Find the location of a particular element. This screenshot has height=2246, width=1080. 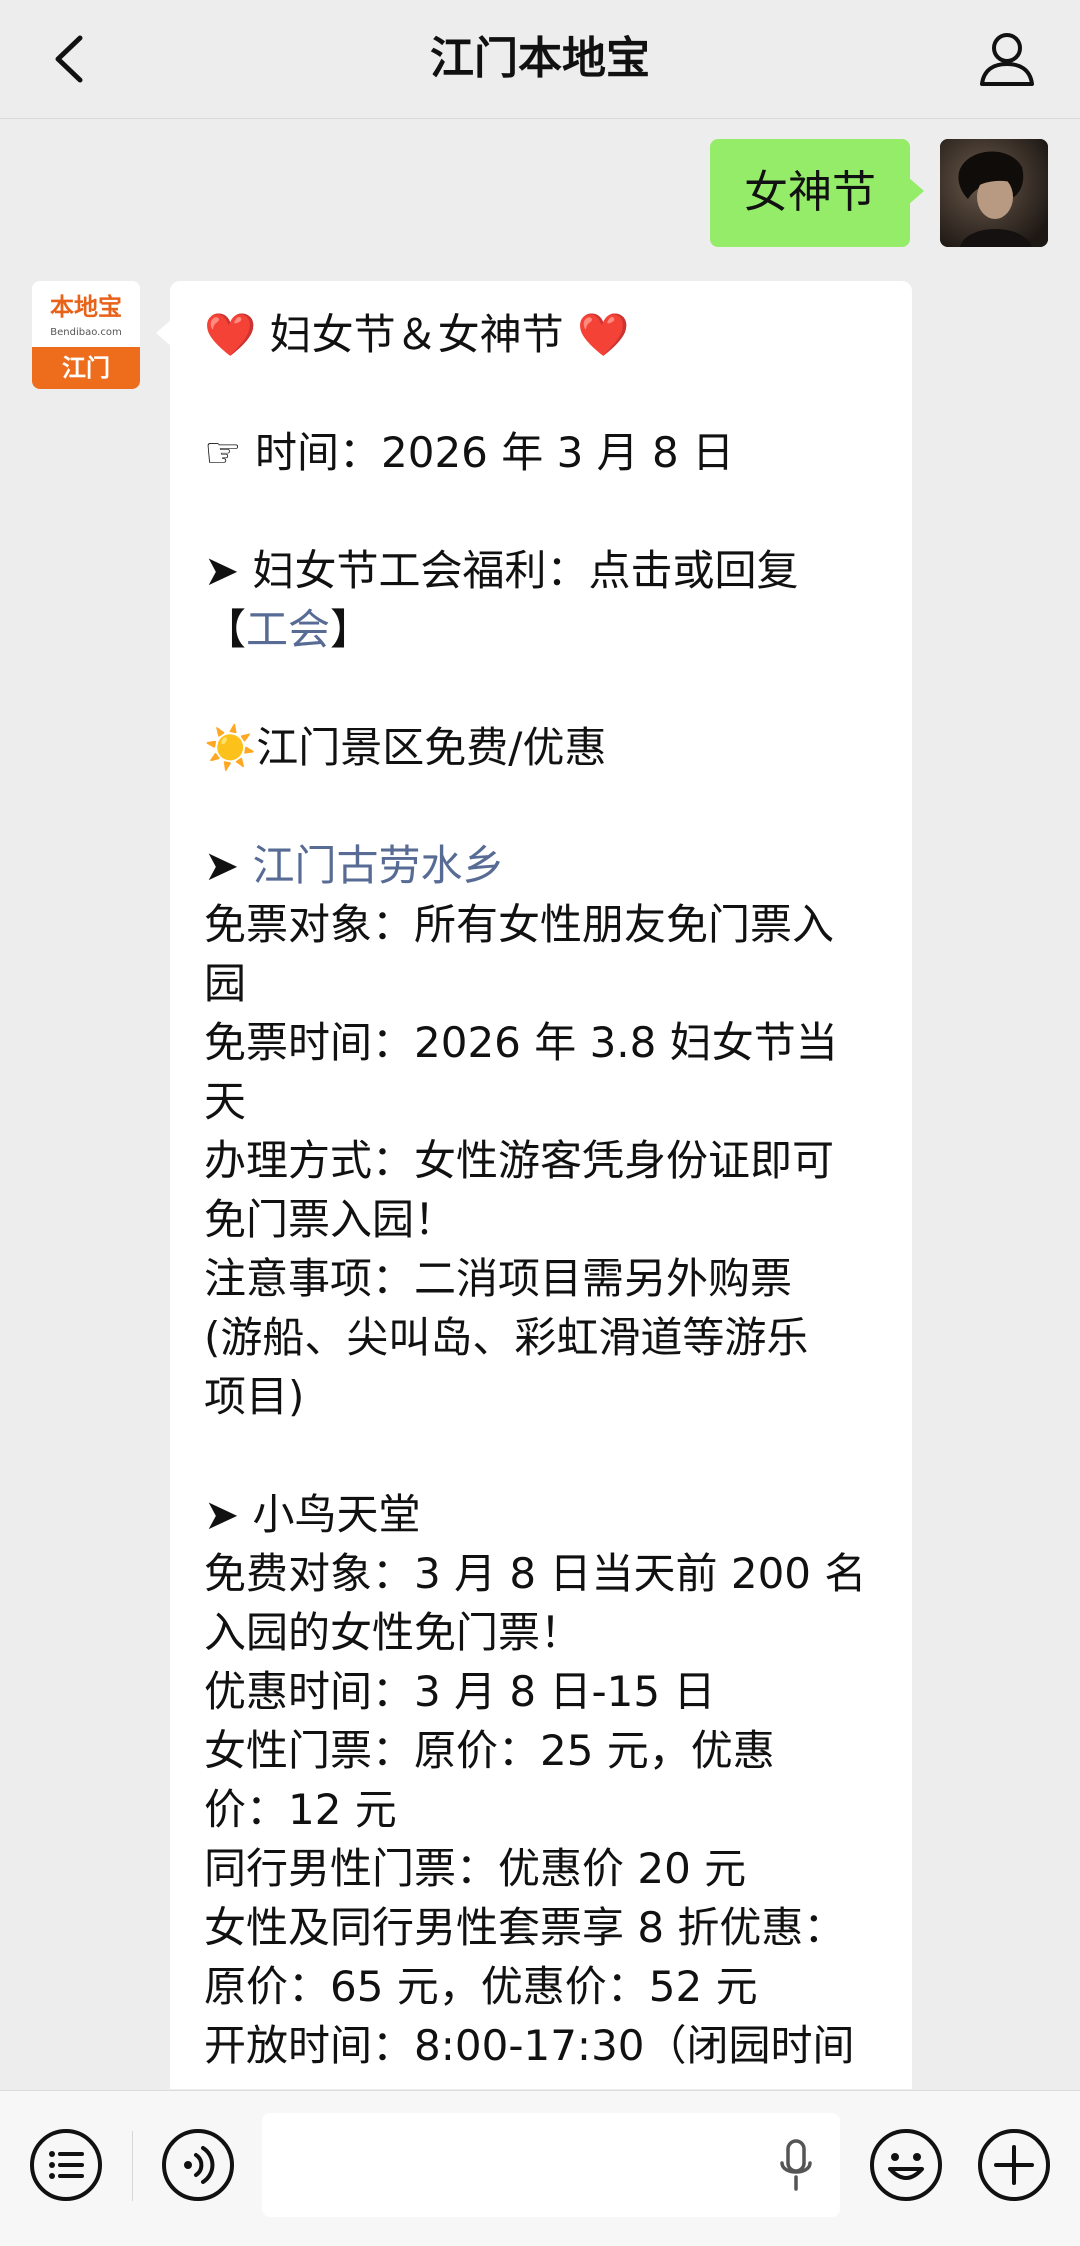

input-toolbar is located at coordinates (540, 2168).